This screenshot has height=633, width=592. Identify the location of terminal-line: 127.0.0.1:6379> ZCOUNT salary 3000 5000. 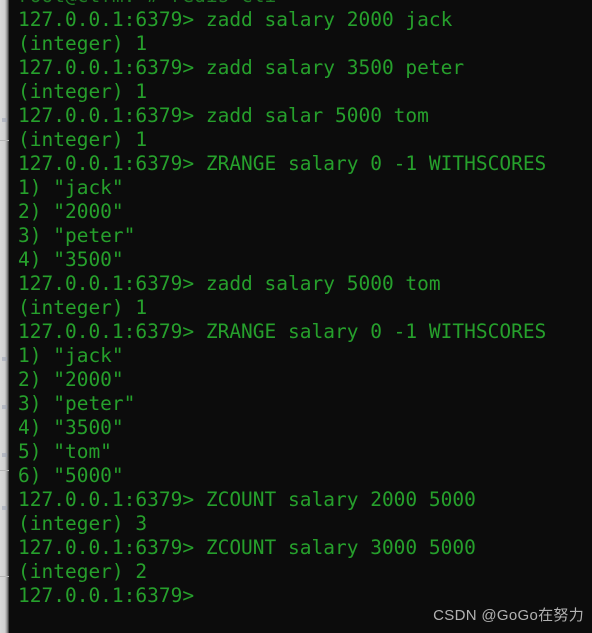
(247, 547).